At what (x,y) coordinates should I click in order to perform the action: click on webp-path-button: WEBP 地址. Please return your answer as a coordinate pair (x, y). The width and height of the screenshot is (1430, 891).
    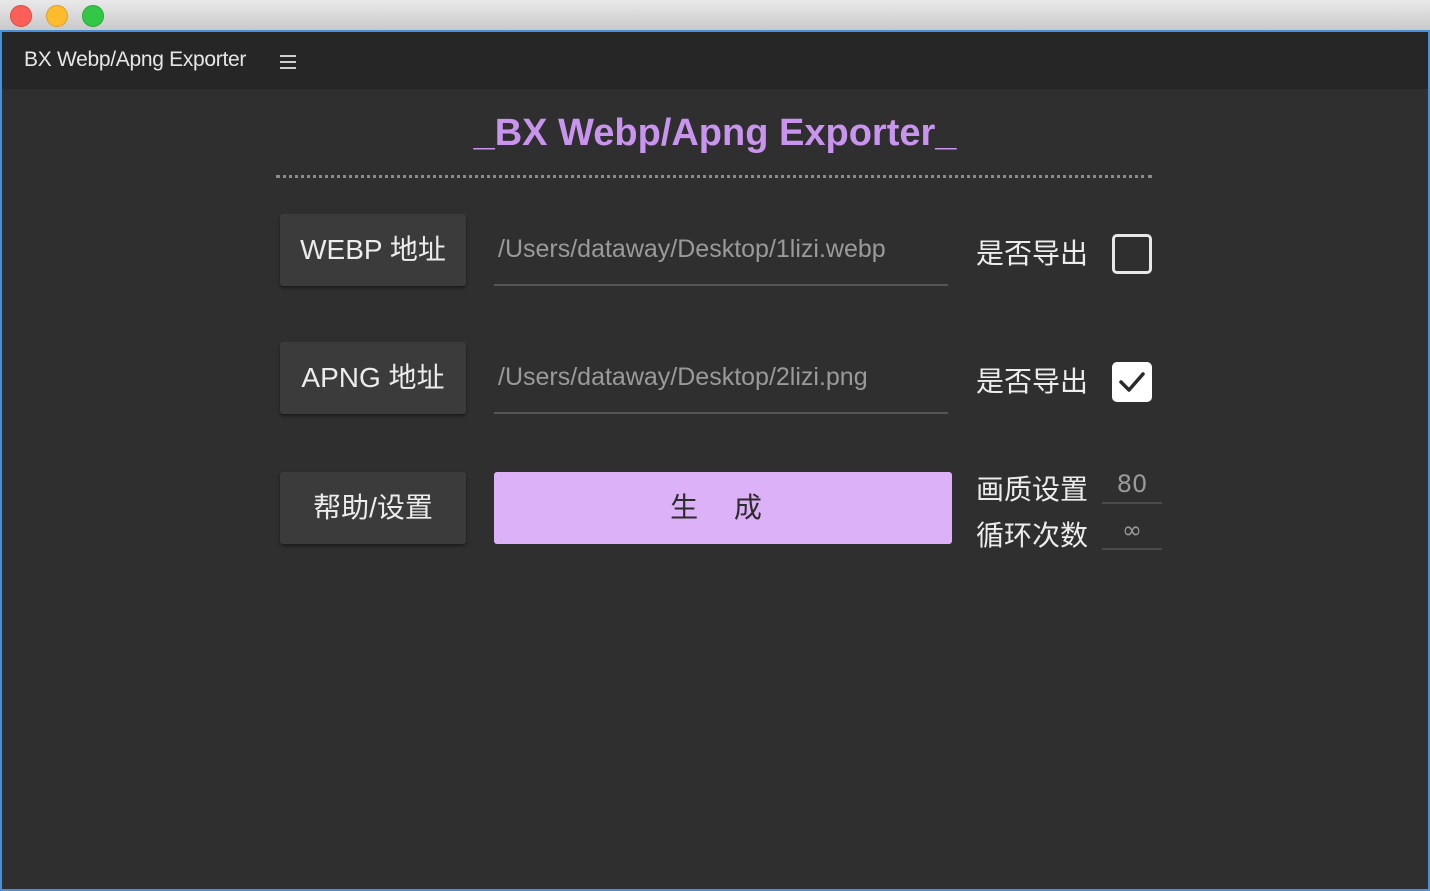
    Looking at the image, I should click on (373, 250).